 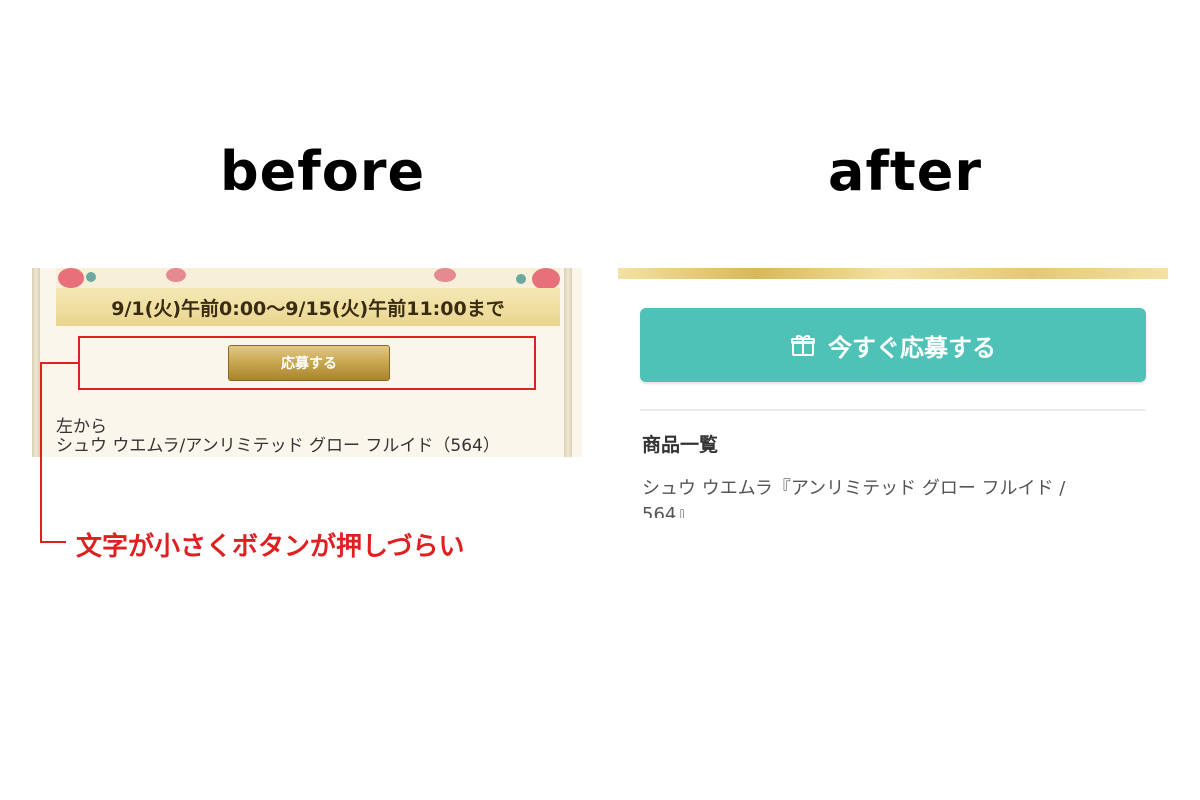 I want to click on frame-border-left, so click(x=36, y=362).